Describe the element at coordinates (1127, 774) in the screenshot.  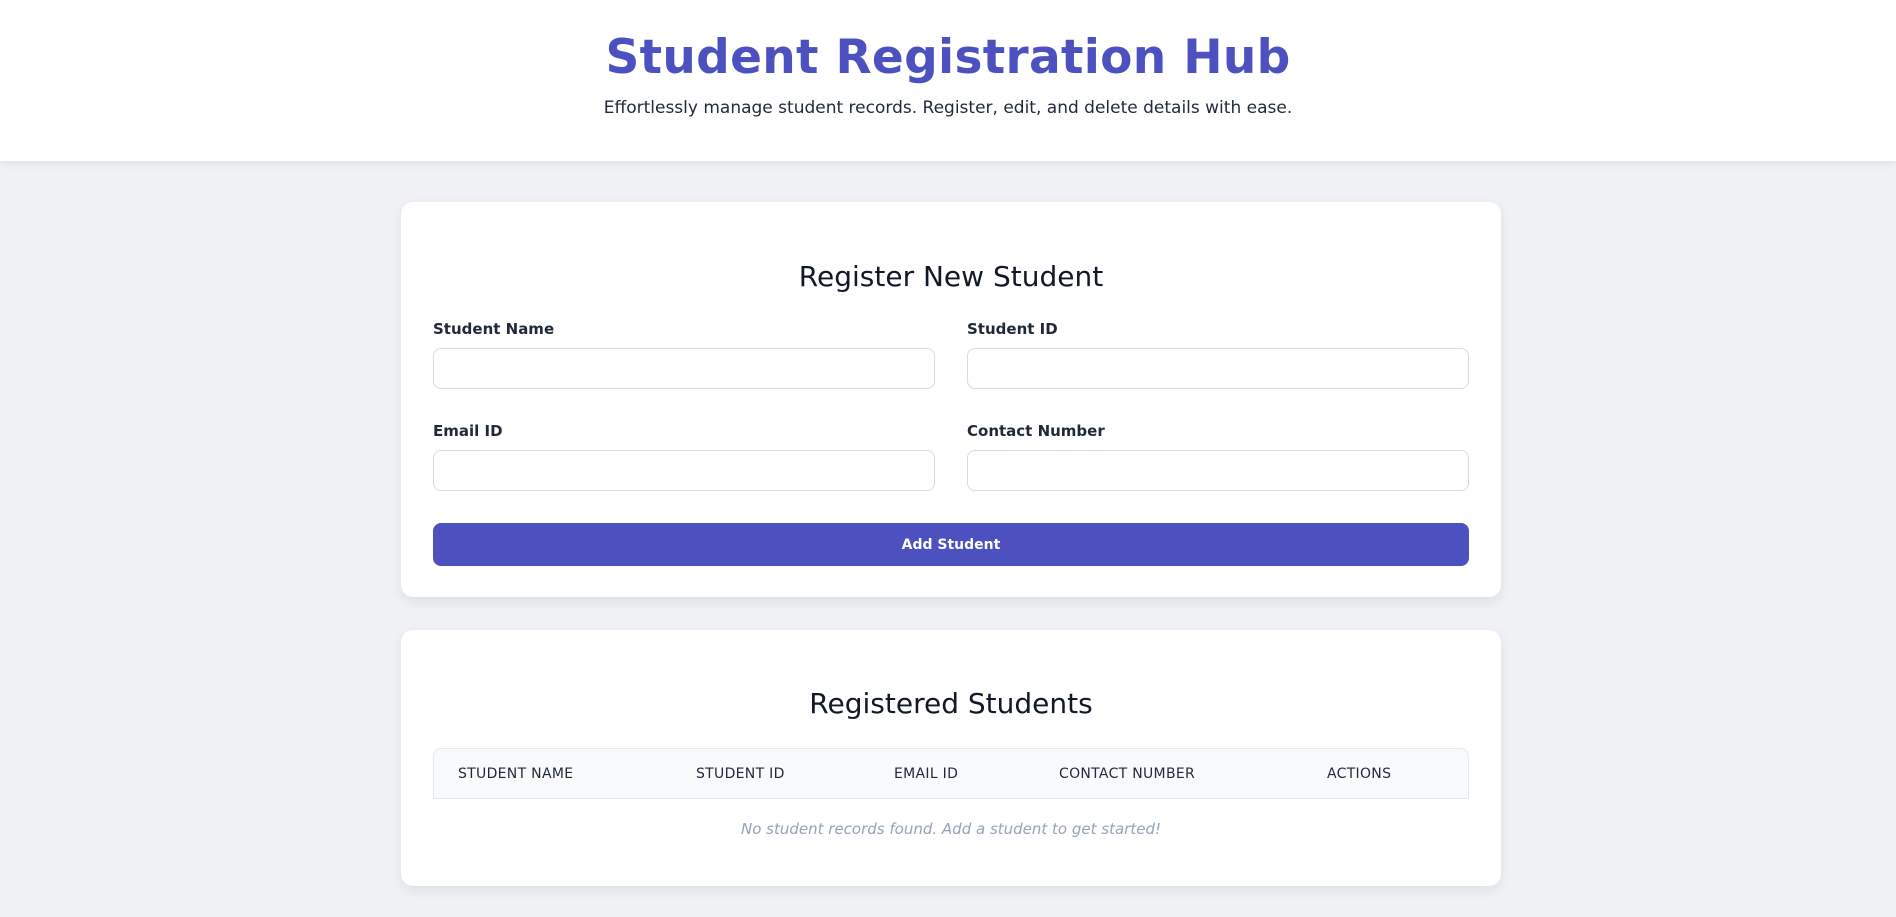
I see `column-header-contact-number: CONTACT NUMBER` at that location.